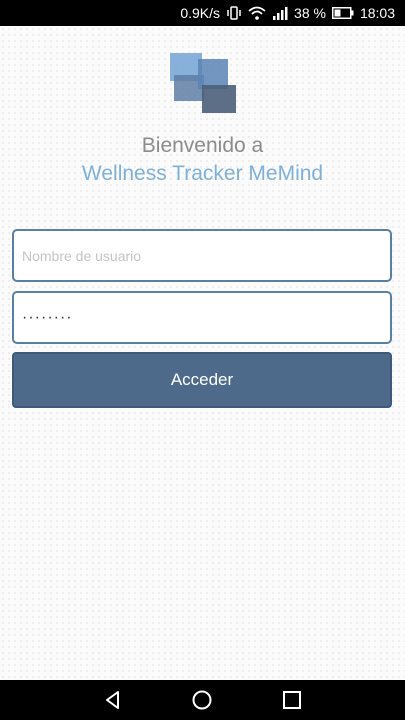 This screenshot has height=720, width=405. What do you see at coordinates (377, 13) in the screenshot?
I see `clock: 18:03` at bounding box center [377, 13].